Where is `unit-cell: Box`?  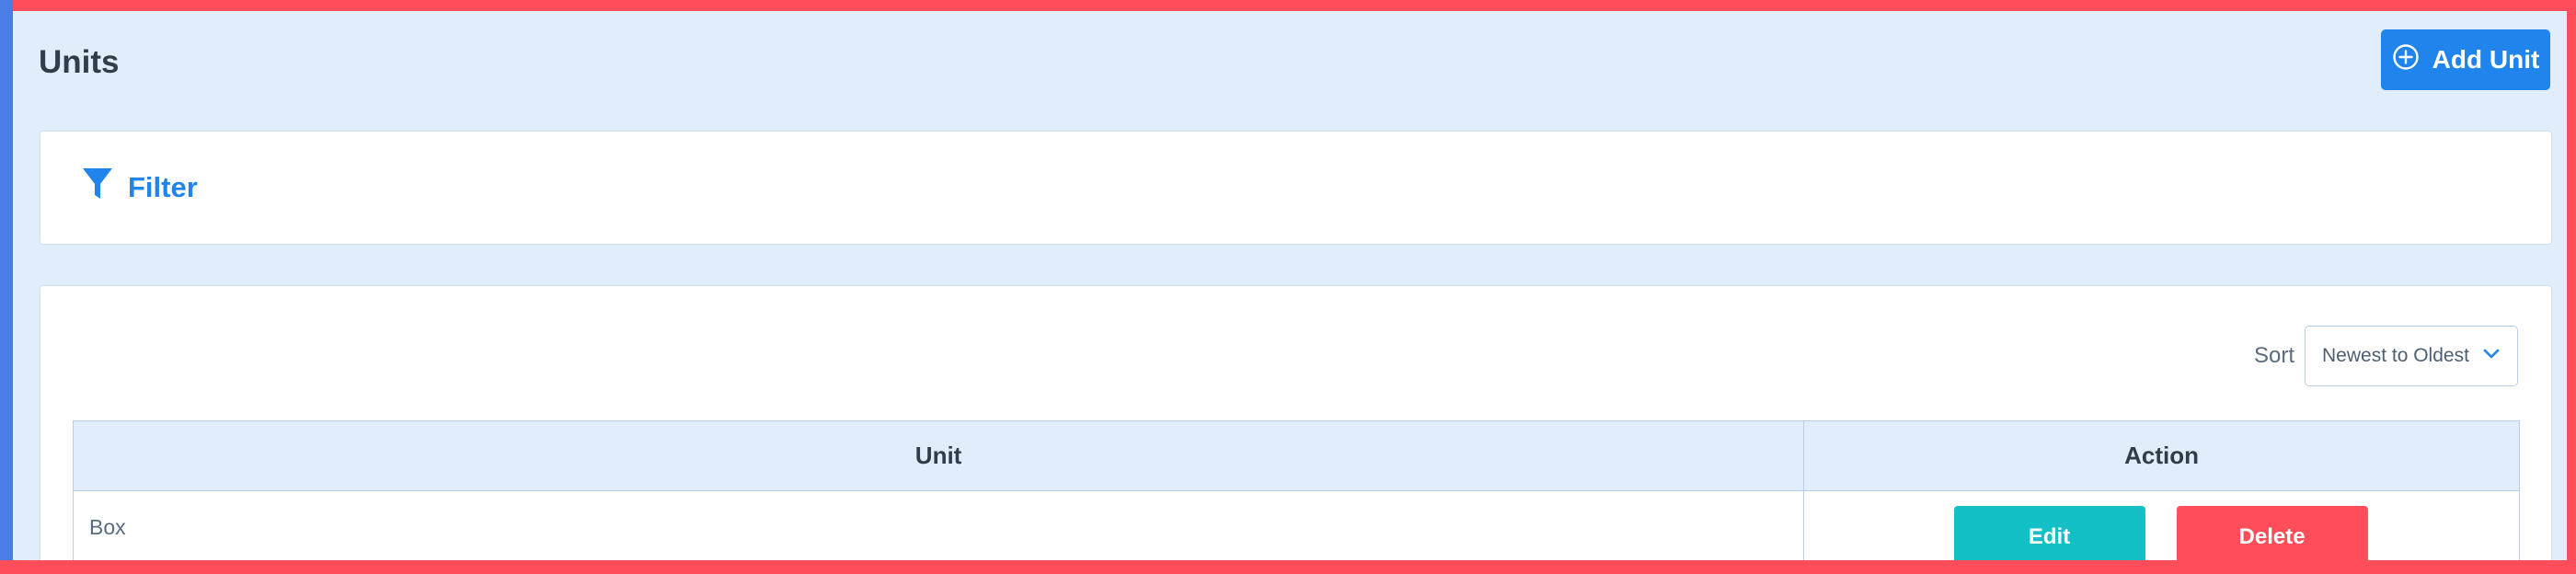
unit-cell: Box is located at coordinates (938, 525).